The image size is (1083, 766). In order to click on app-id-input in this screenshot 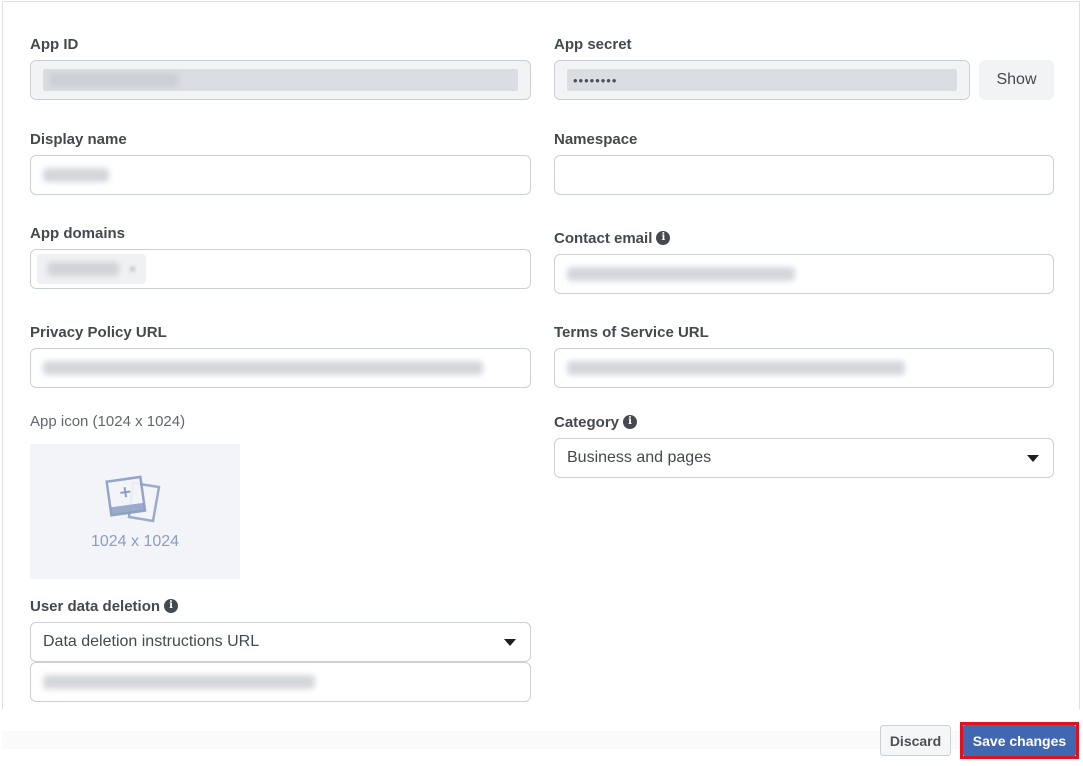, I will do `click(280, 80)`.